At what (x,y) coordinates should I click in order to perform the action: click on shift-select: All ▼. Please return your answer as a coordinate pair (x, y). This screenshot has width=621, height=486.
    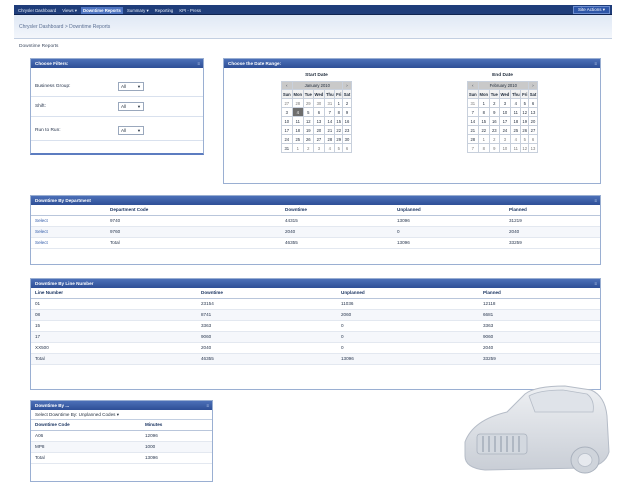
    Looking at the image, I should click on (131, 106).